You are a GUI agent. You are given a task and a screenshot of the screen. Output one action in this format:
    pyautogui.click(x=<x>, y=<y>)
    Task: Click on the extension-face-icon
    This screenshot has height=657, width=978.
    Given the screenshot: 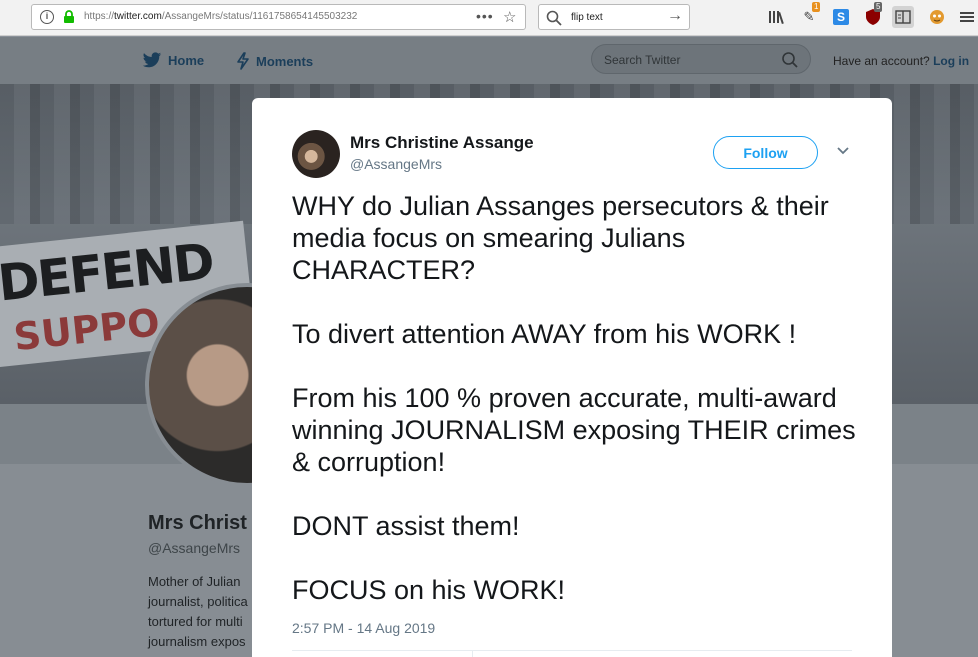 What is the action you would take?
    pyautogui.click(x=937, y=17)
    